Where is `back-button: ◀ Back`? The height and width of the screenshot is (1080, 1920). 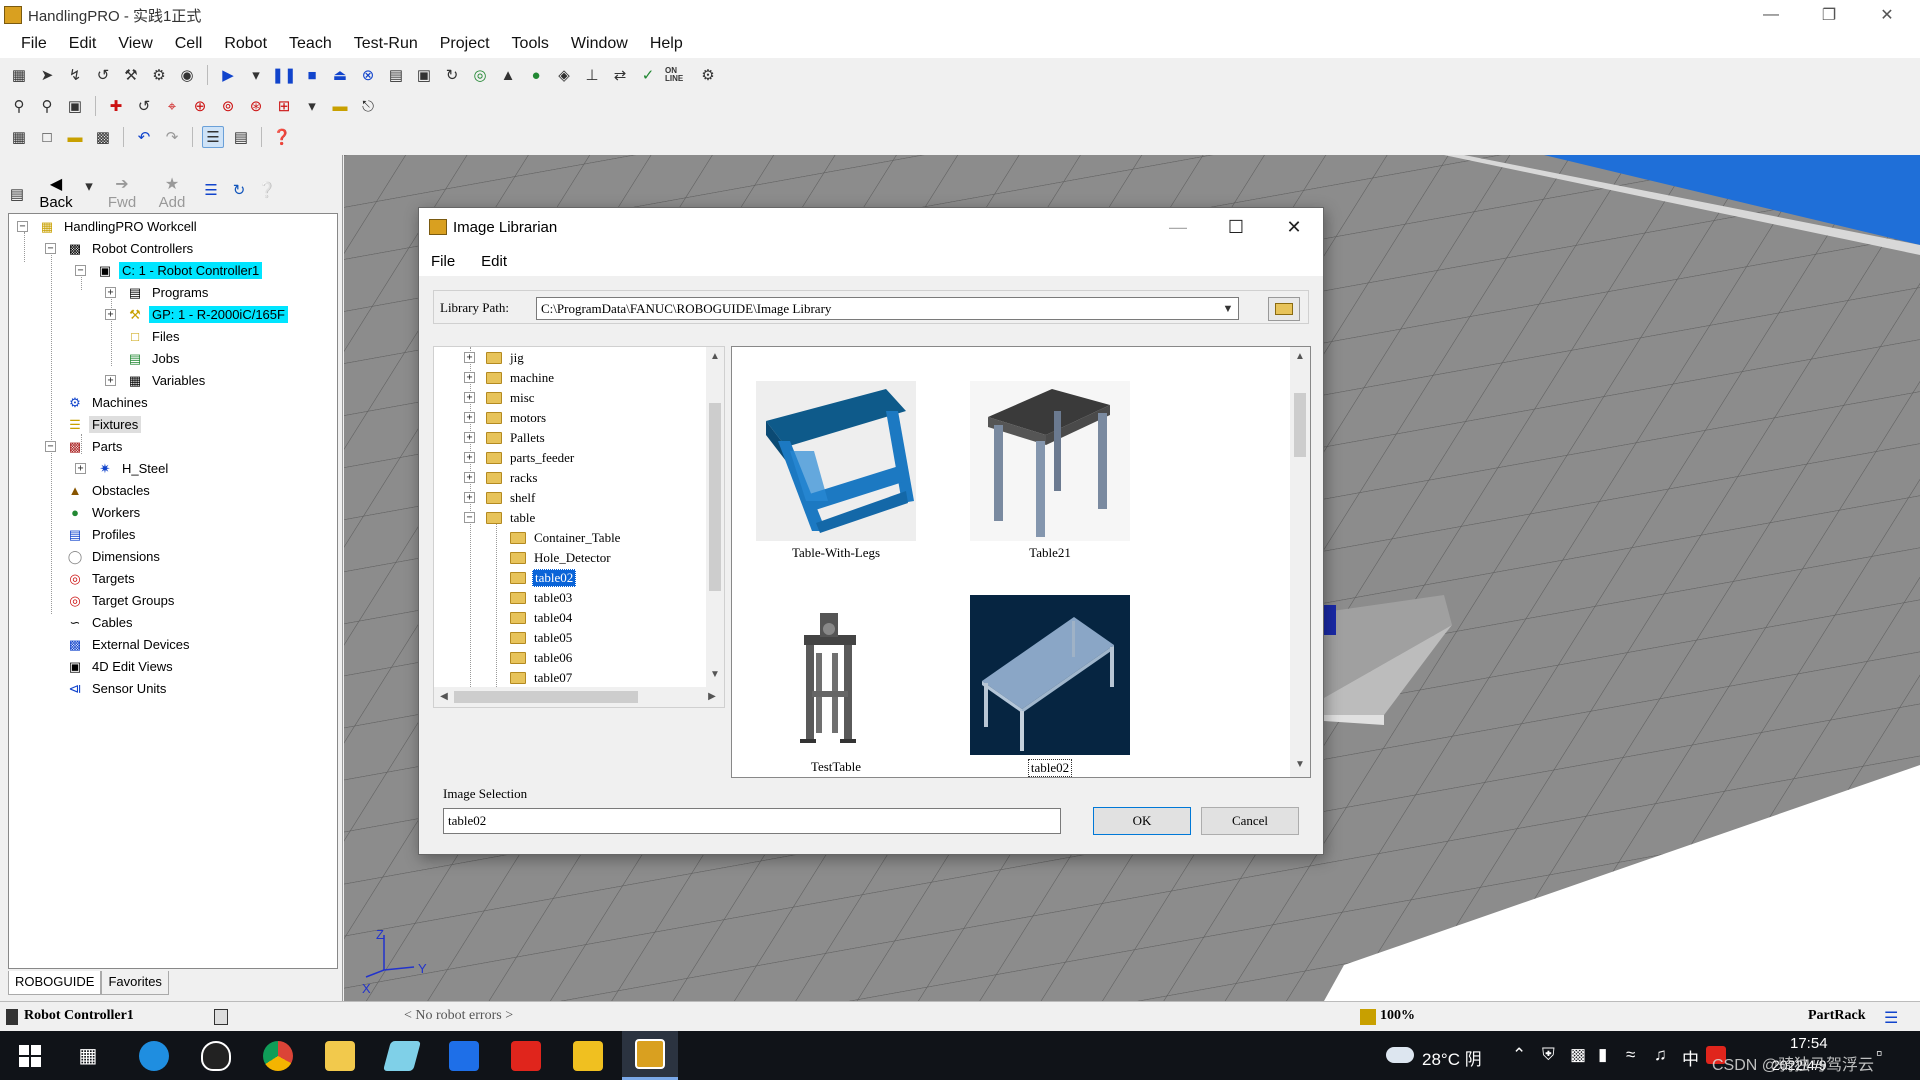 back-button: ◀ Back is located at coordinates (56, 192).